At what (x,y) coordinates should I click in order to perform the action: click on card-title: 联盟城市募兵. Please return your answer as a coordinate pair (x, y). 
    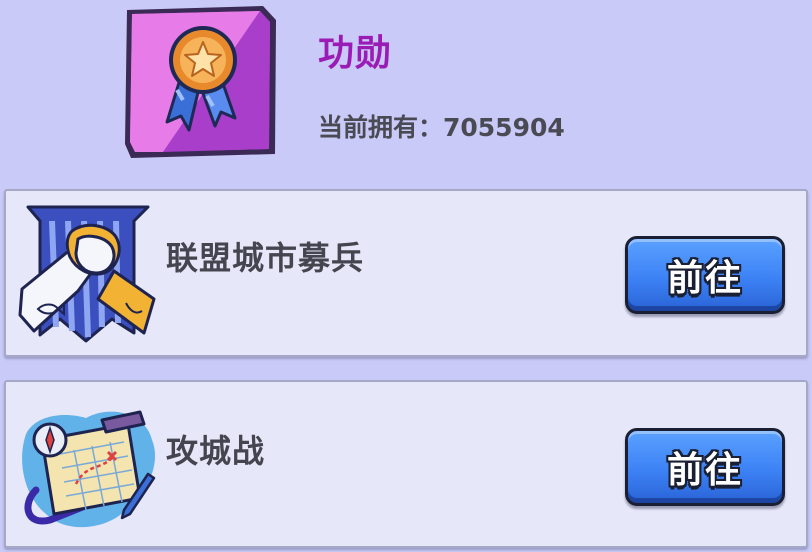
    Looking at the image, I should click on (265, 258).